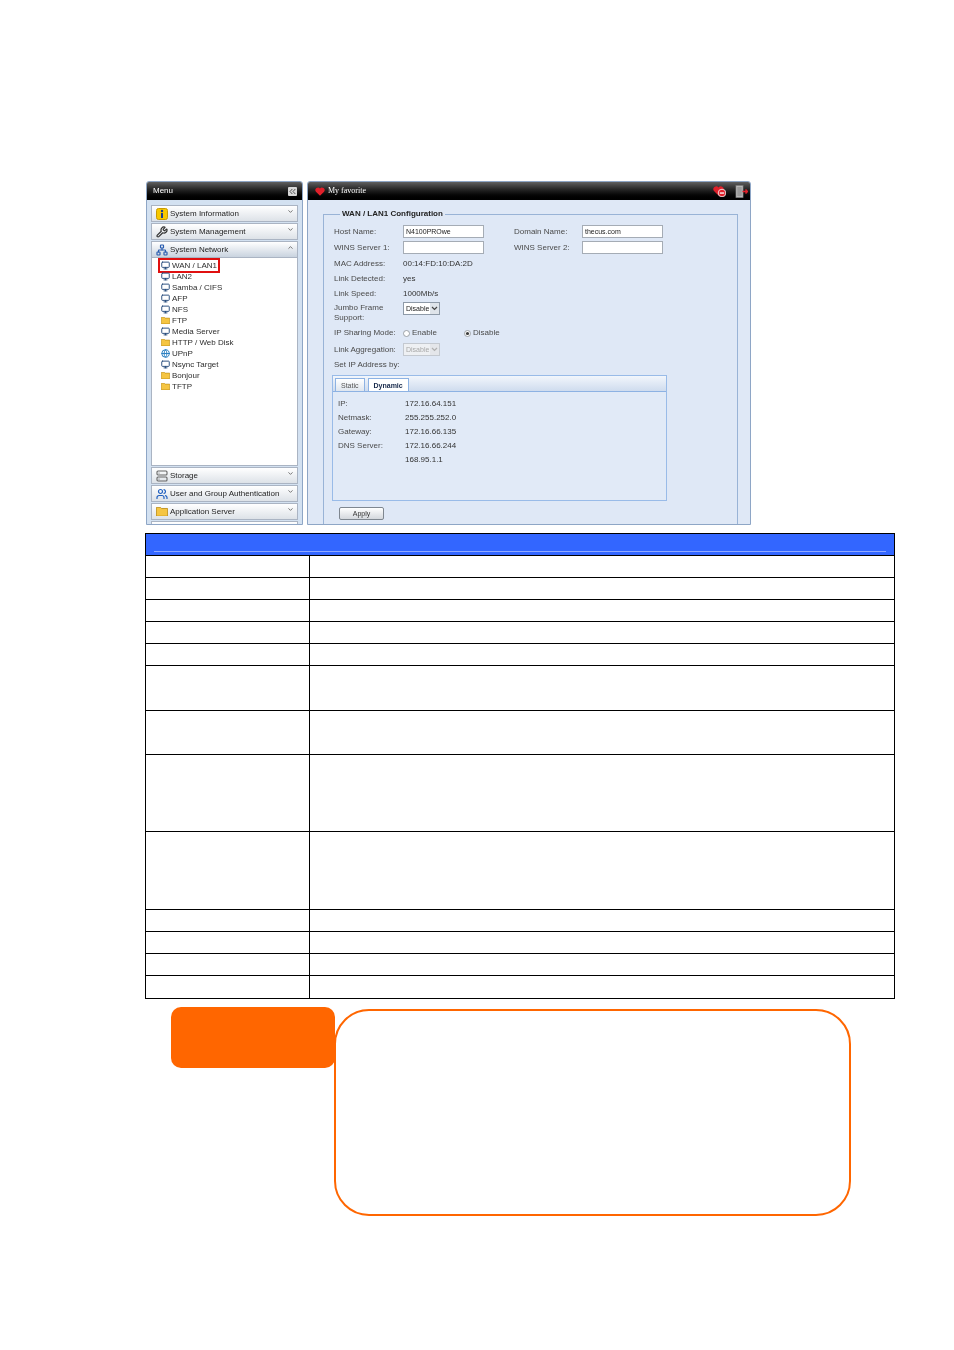  Describe the element at coordinates (360, 446) in the screenshot. I see `field-label: DNS Server:` at that location.